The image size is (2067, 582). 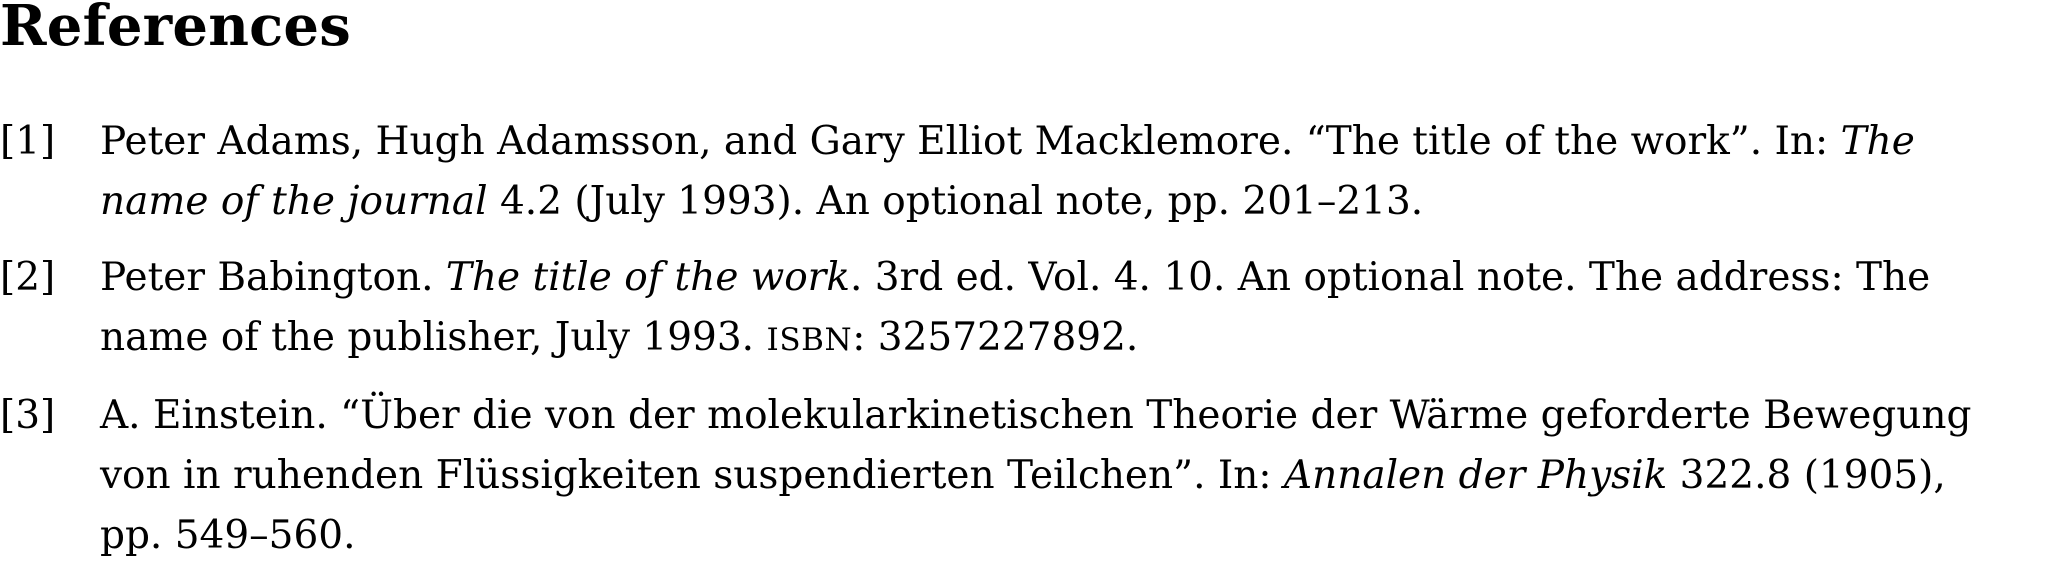 I want to click on bib-entry-label: [2], so click(x=28, y=277).